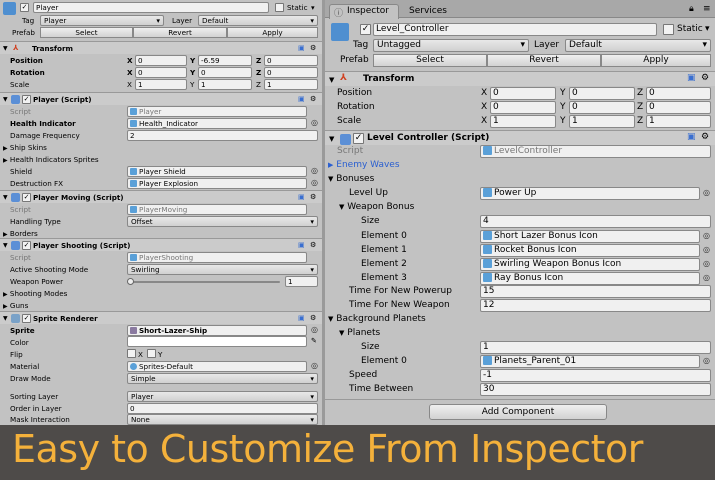  I want to click on level-controller-header: ▼ ✓ Level Controller (Script) ▣ ⚙, so click(520, 137).